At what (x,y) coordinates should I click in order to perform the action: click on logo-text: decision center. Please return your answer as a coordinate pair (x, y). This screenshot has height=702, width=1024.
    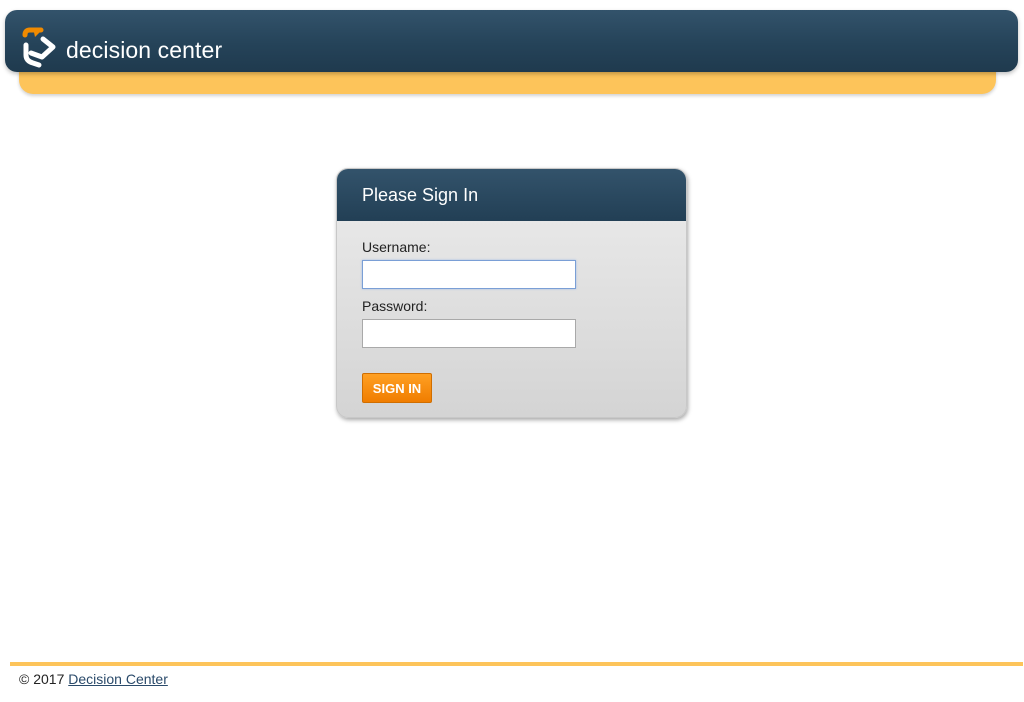
    Looking at the image, I should click on (144, 50).